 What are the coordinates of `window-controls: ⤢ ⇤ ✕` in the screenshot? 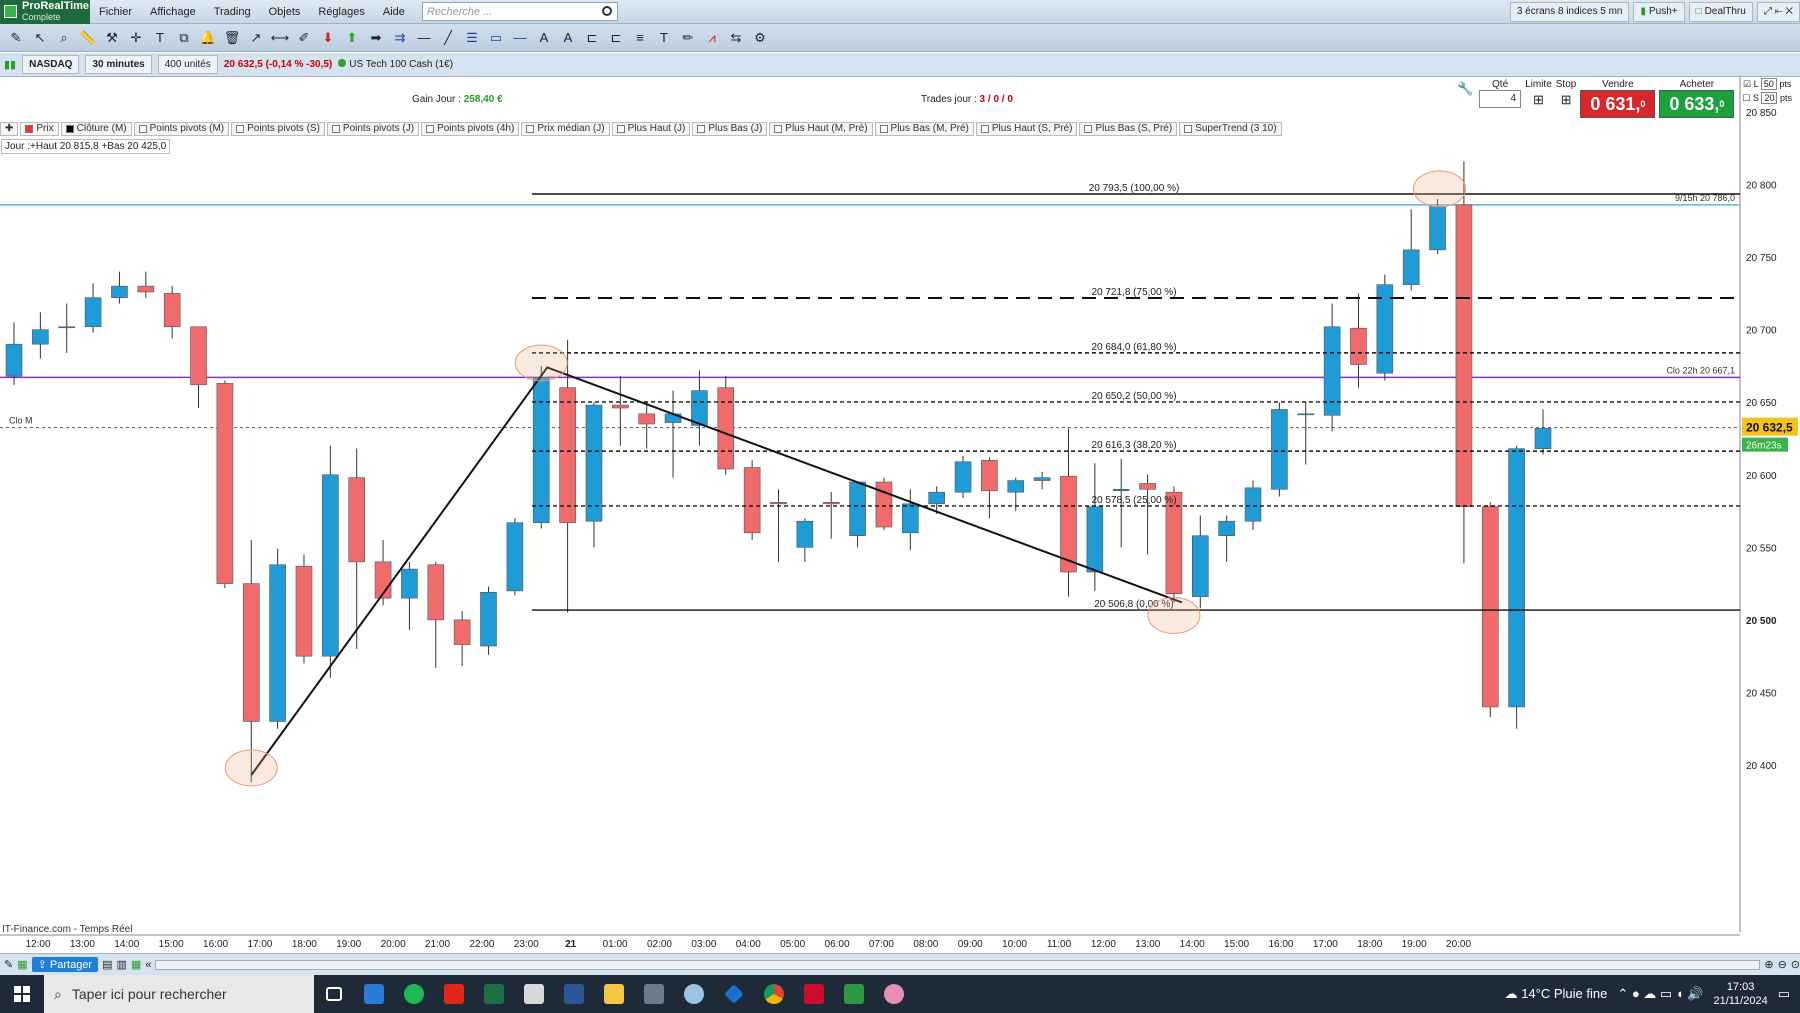 It's located at (1778, 12).